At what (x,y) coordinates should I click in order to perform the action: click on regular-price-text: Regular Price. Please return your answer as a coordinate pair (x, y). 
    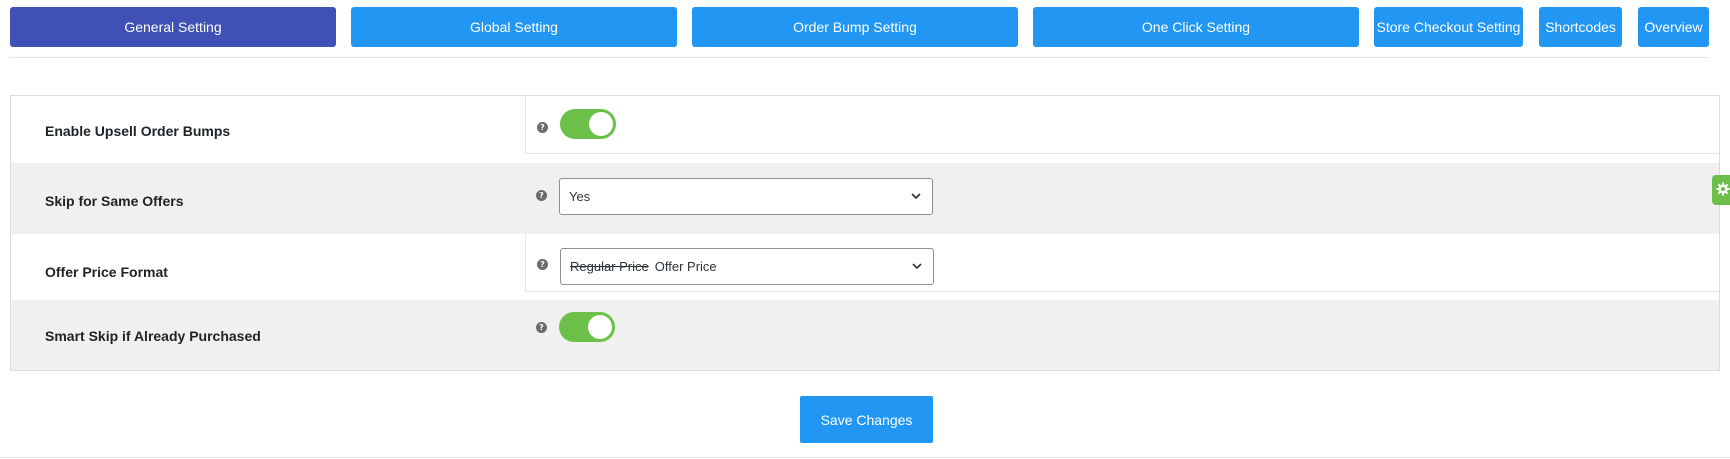
    Looking at the image, I should click on (609, 266).